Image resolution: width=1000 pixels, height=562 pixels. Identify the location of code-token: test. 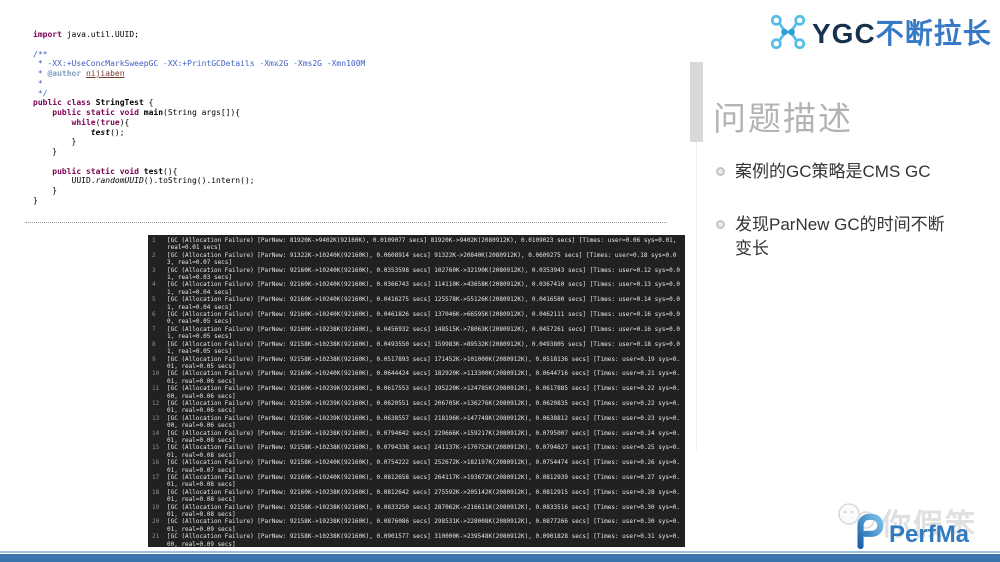
(153, 171).